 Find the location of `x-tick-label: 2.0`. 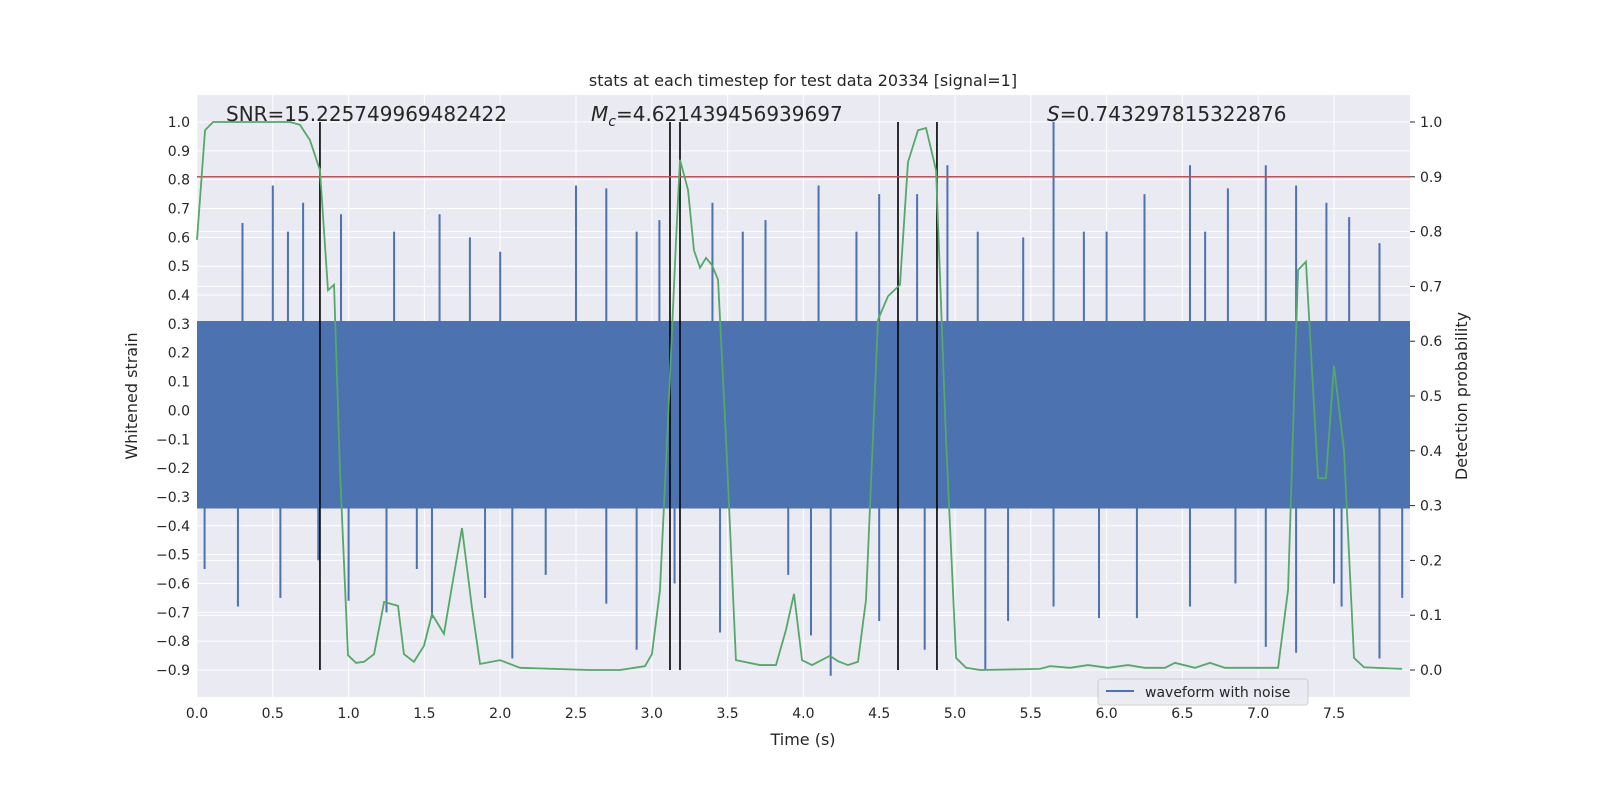

x-tick-label: 2.0 is located at coordinates (500, 714).